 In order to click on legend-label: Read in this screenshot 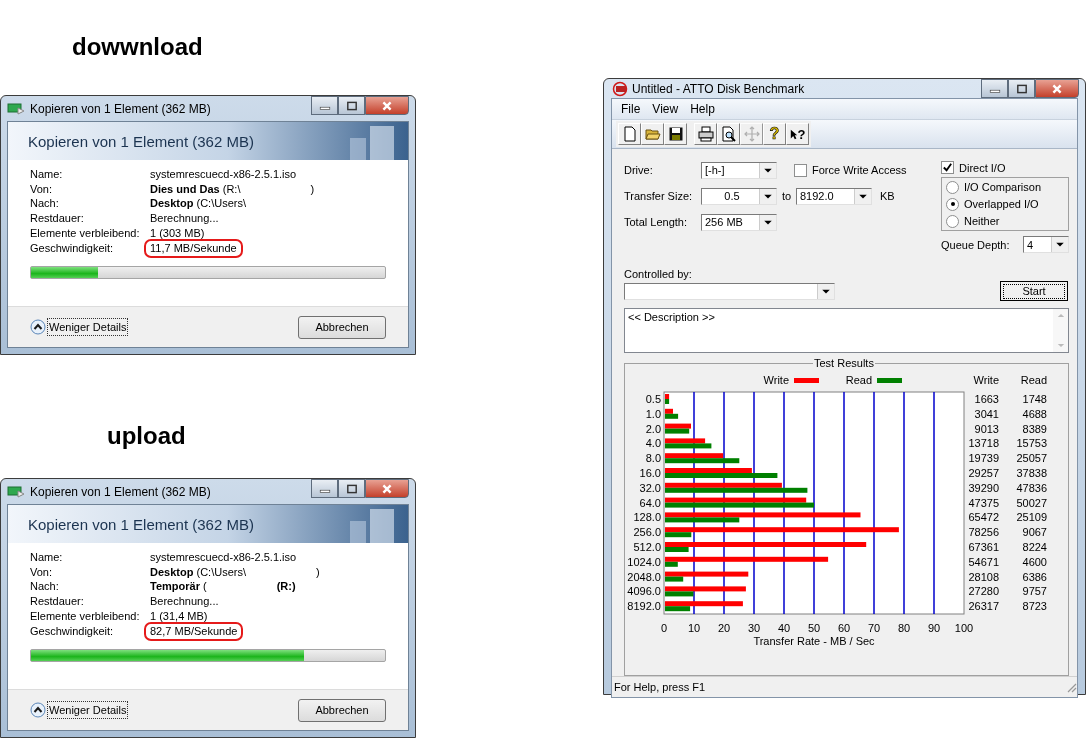, I will do `click(858, 380)`.